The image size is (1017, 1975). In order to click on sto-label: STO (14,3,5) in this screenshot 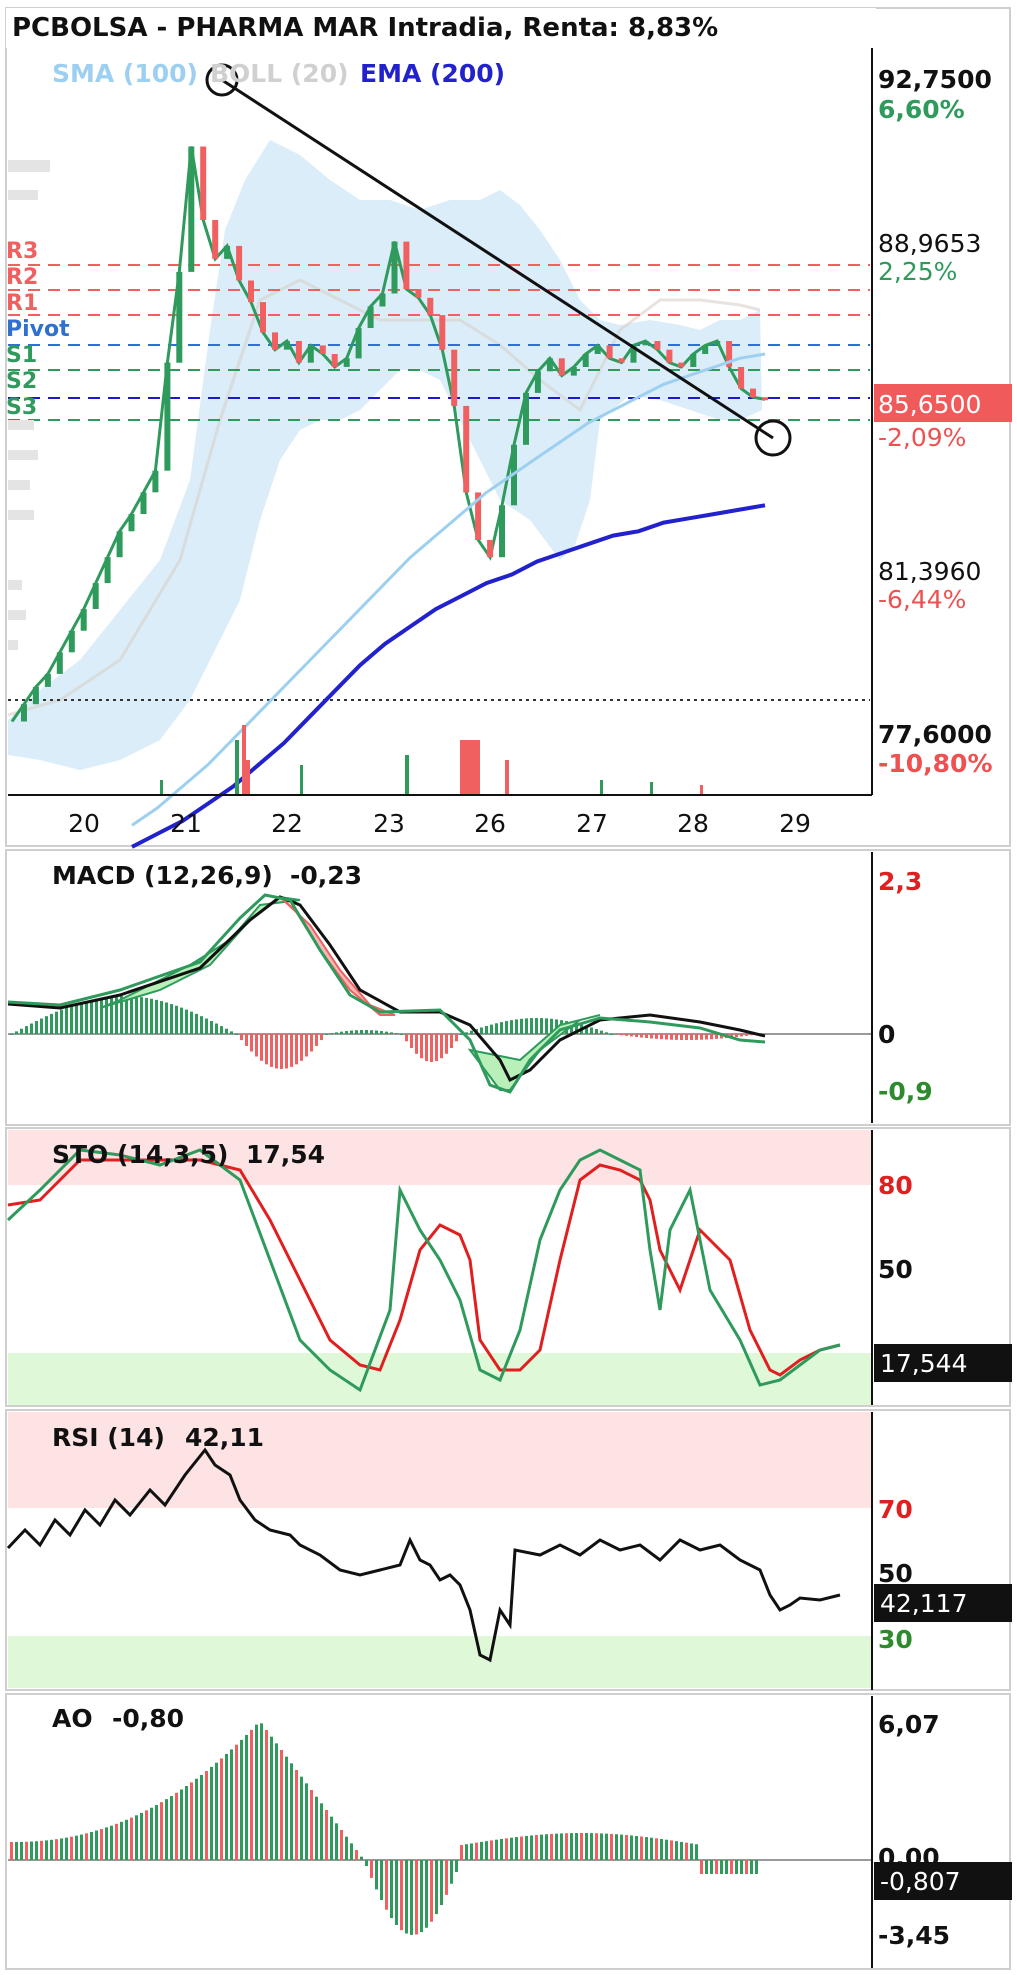, I will do `click(140, 1154)`.